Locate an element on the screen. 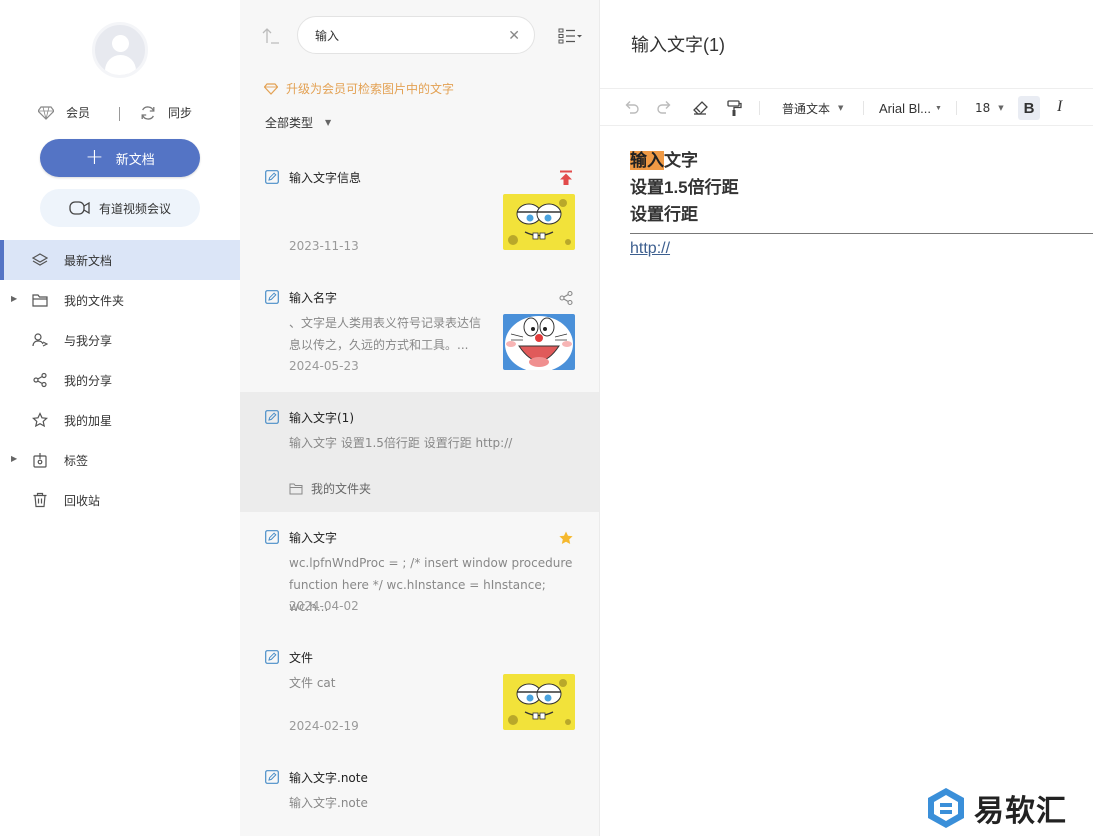 The image size is (1093, 836). item-date: 2024-04-02 is located at coordinates (324, 606).